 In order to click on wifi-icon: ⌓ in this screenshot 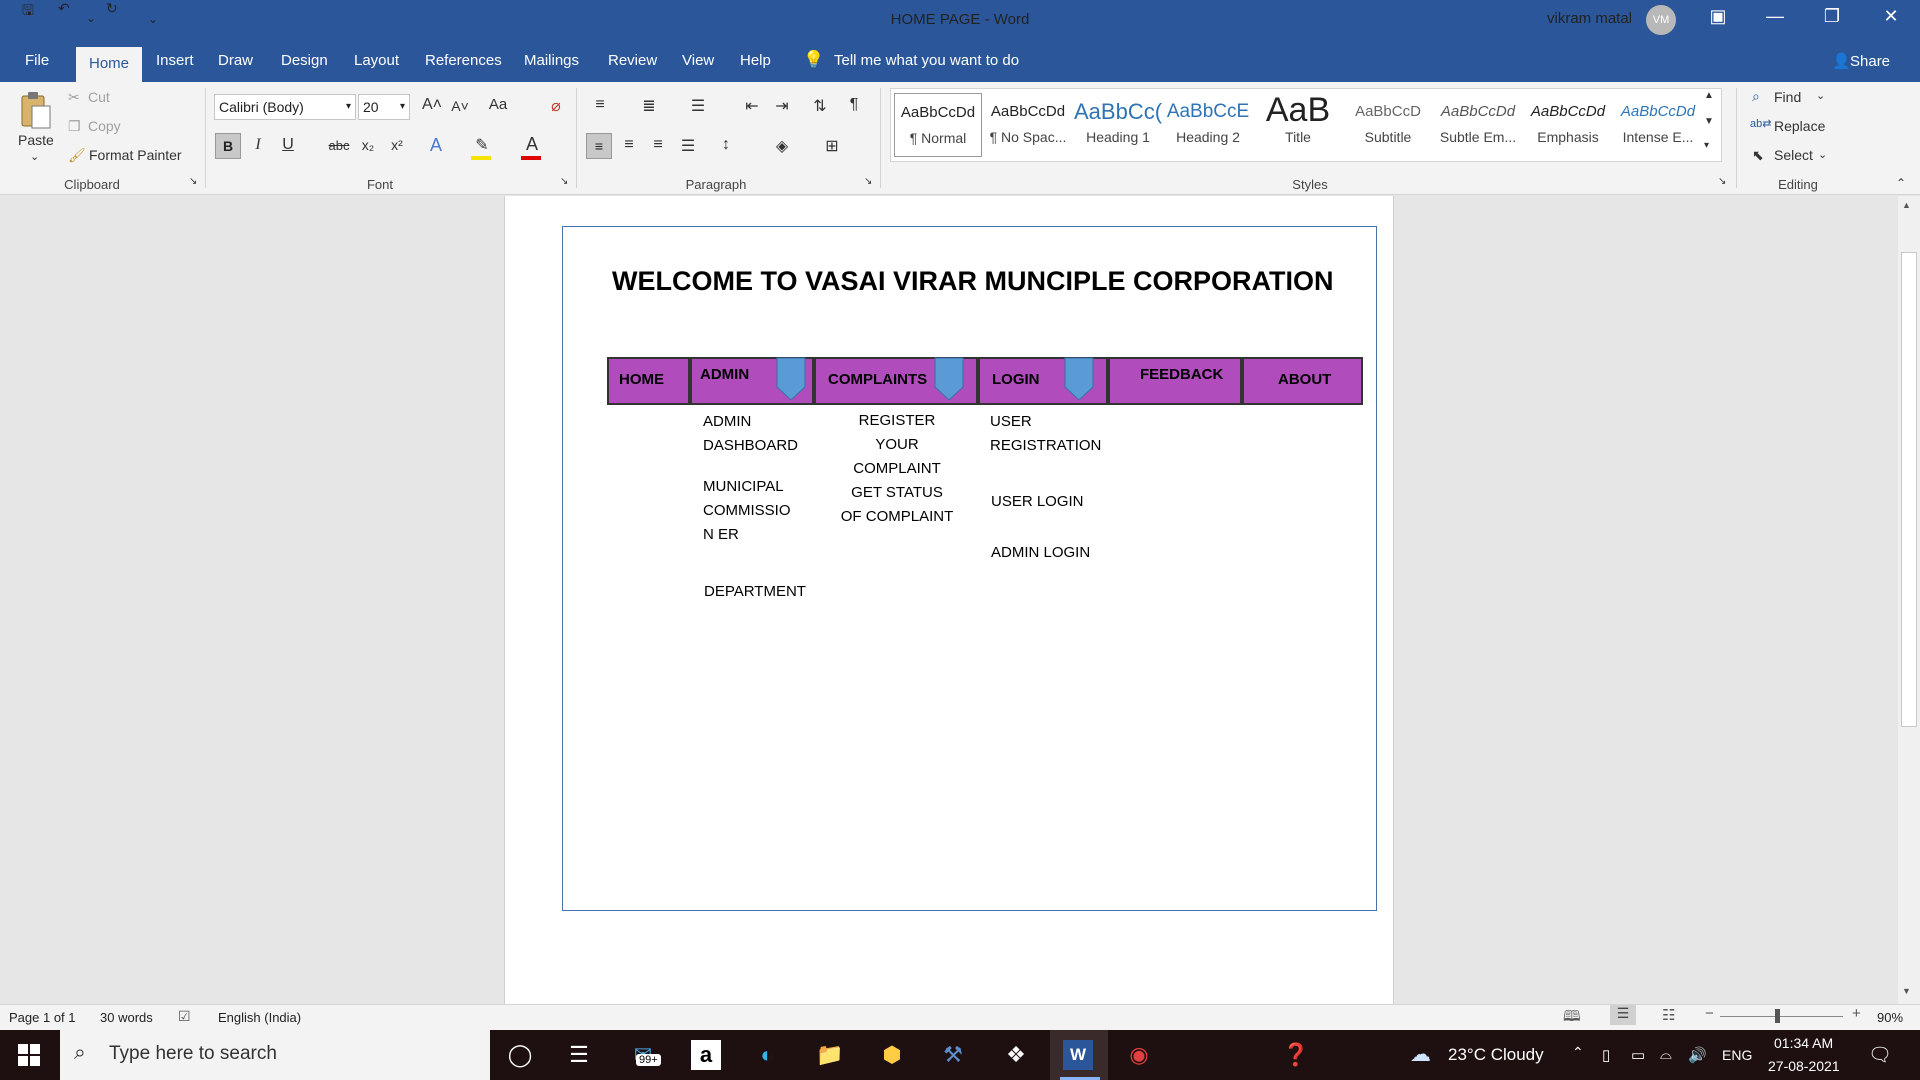, I will do `click(1666, 1054)`.